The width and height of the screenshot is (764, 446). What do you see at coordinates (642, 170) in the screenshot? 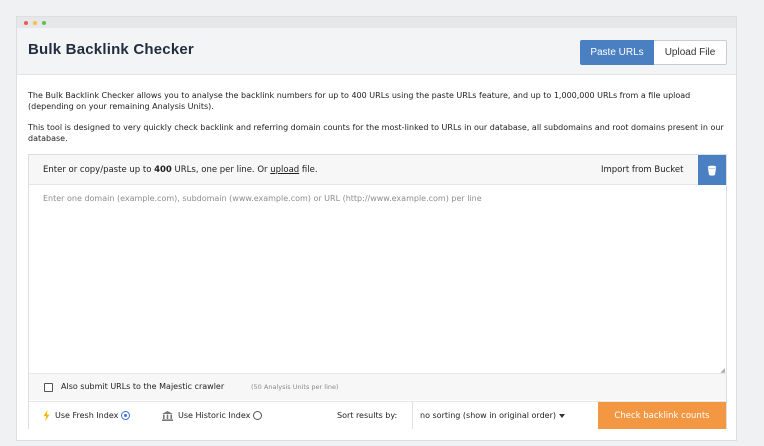
I see `import-from-bucket-label: Import from Bucket` at bounding box center [642, 170].